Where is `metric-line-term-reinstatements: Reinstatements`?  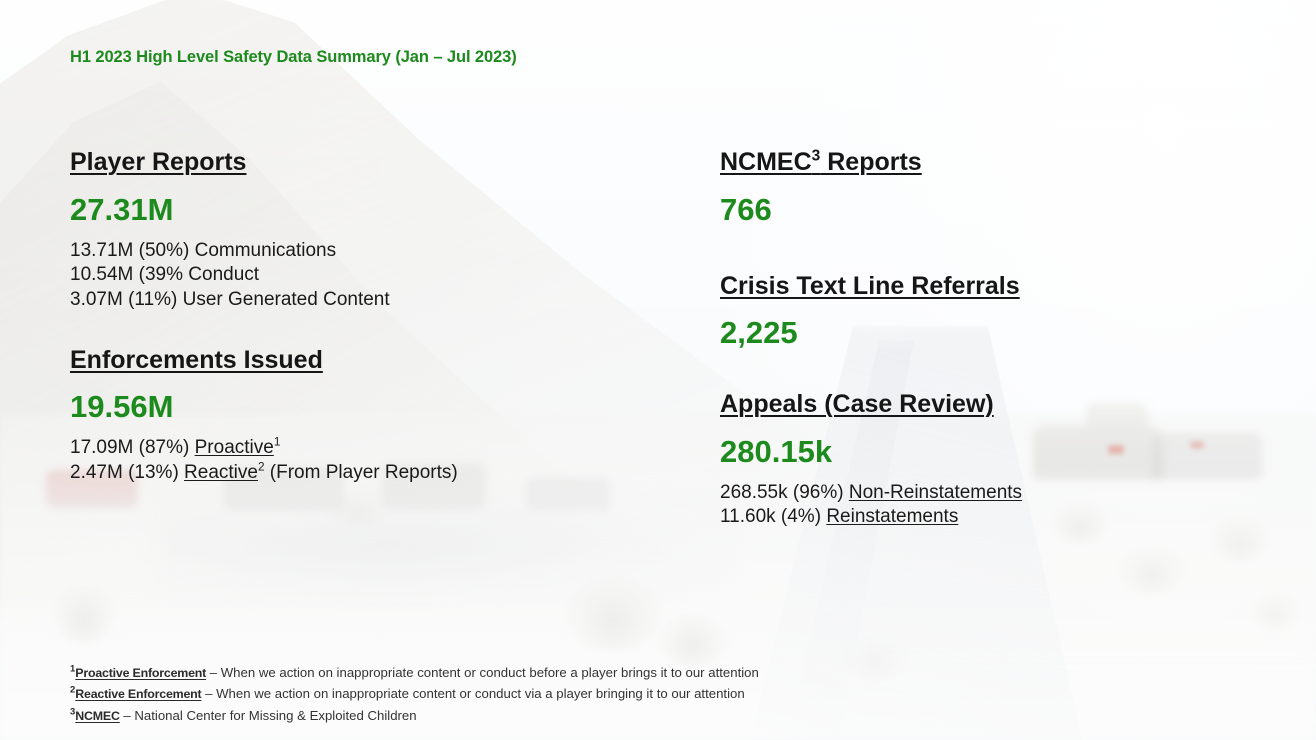
metric-line-term-reinstatements: Reinstatements is located at coordinates (892, 517).